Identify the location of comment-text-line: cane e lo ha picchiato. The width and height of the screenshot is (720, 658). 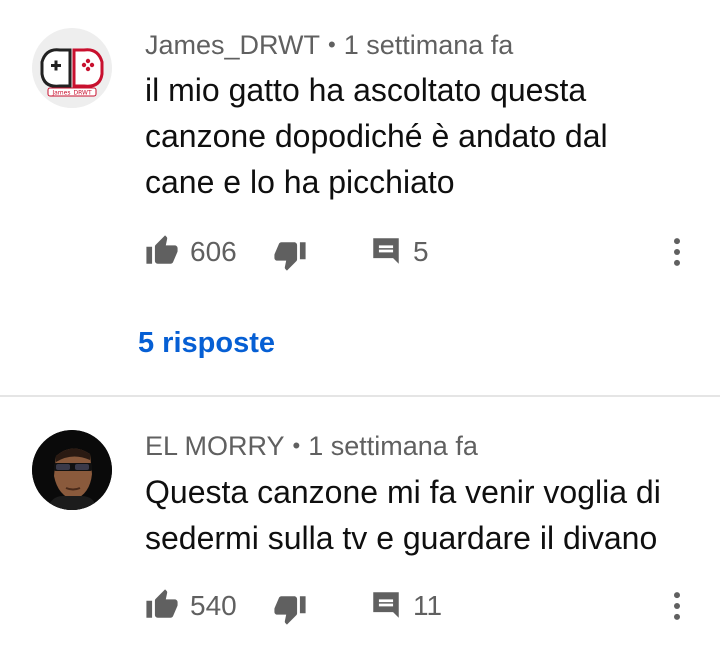
(300, 182).